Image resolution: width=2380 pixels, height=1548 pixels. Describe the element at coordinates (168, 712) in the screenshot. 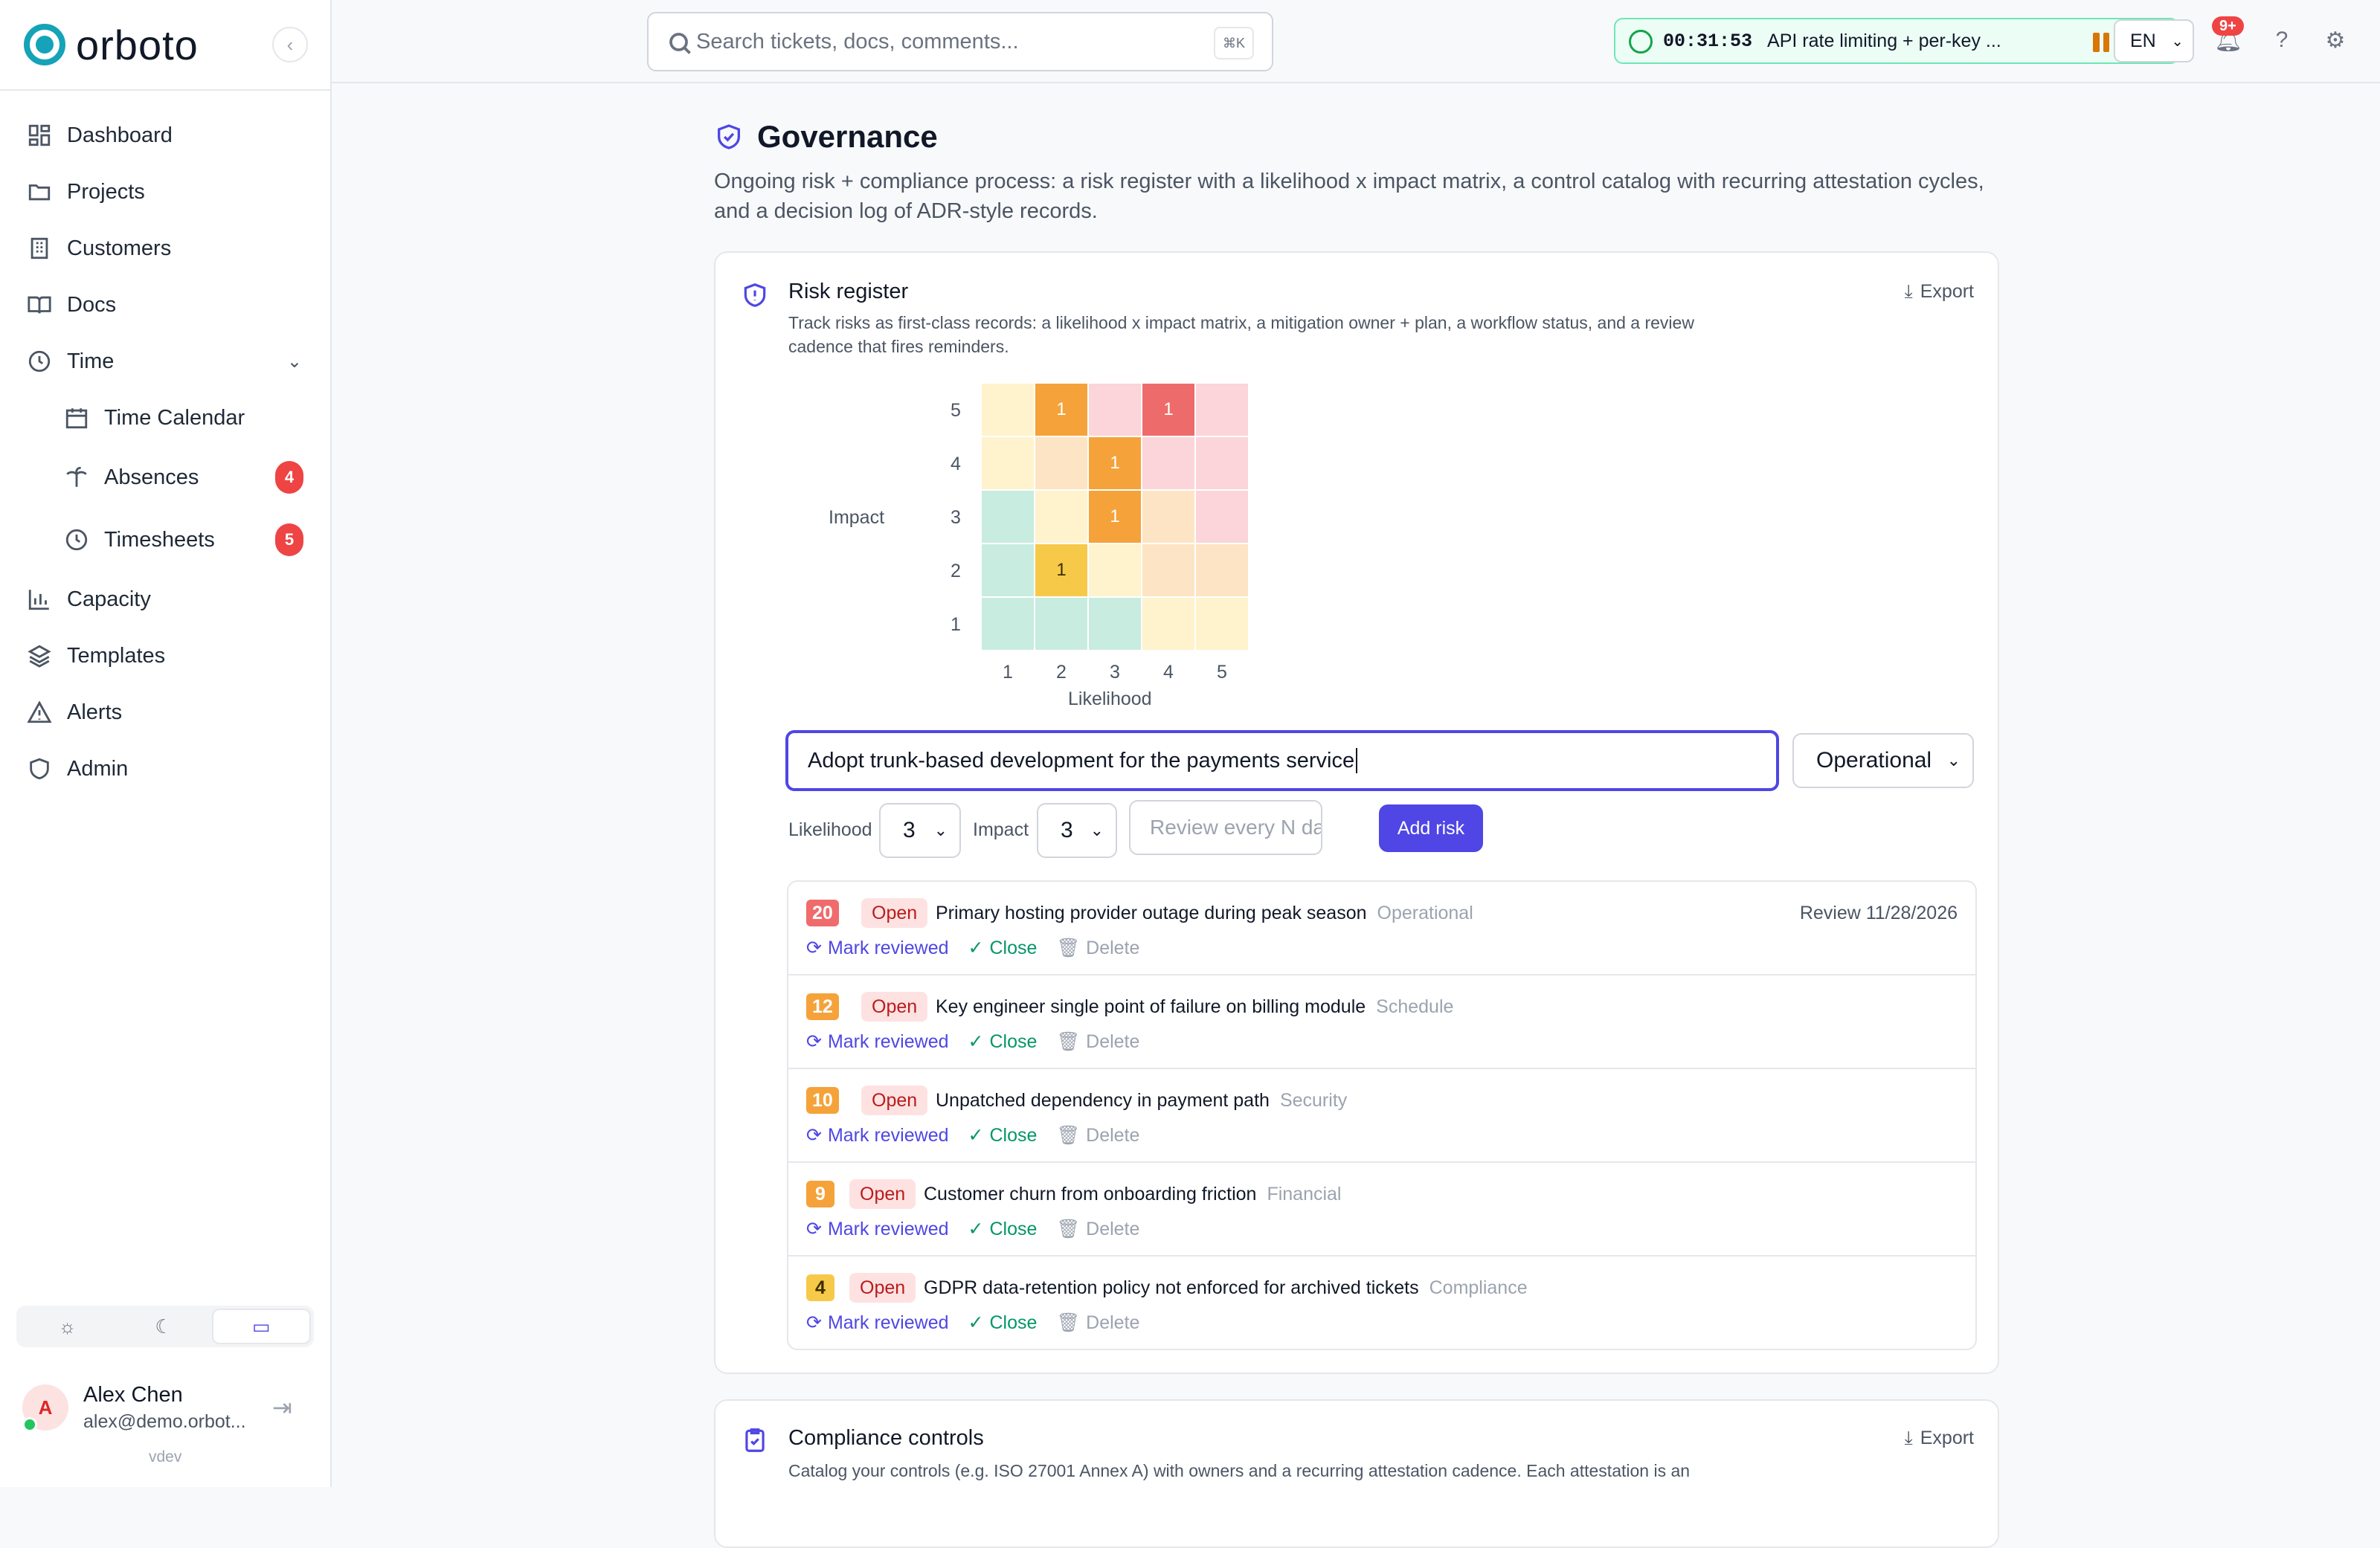

I see `sidebar-item-alerts: Alerts` at that location.